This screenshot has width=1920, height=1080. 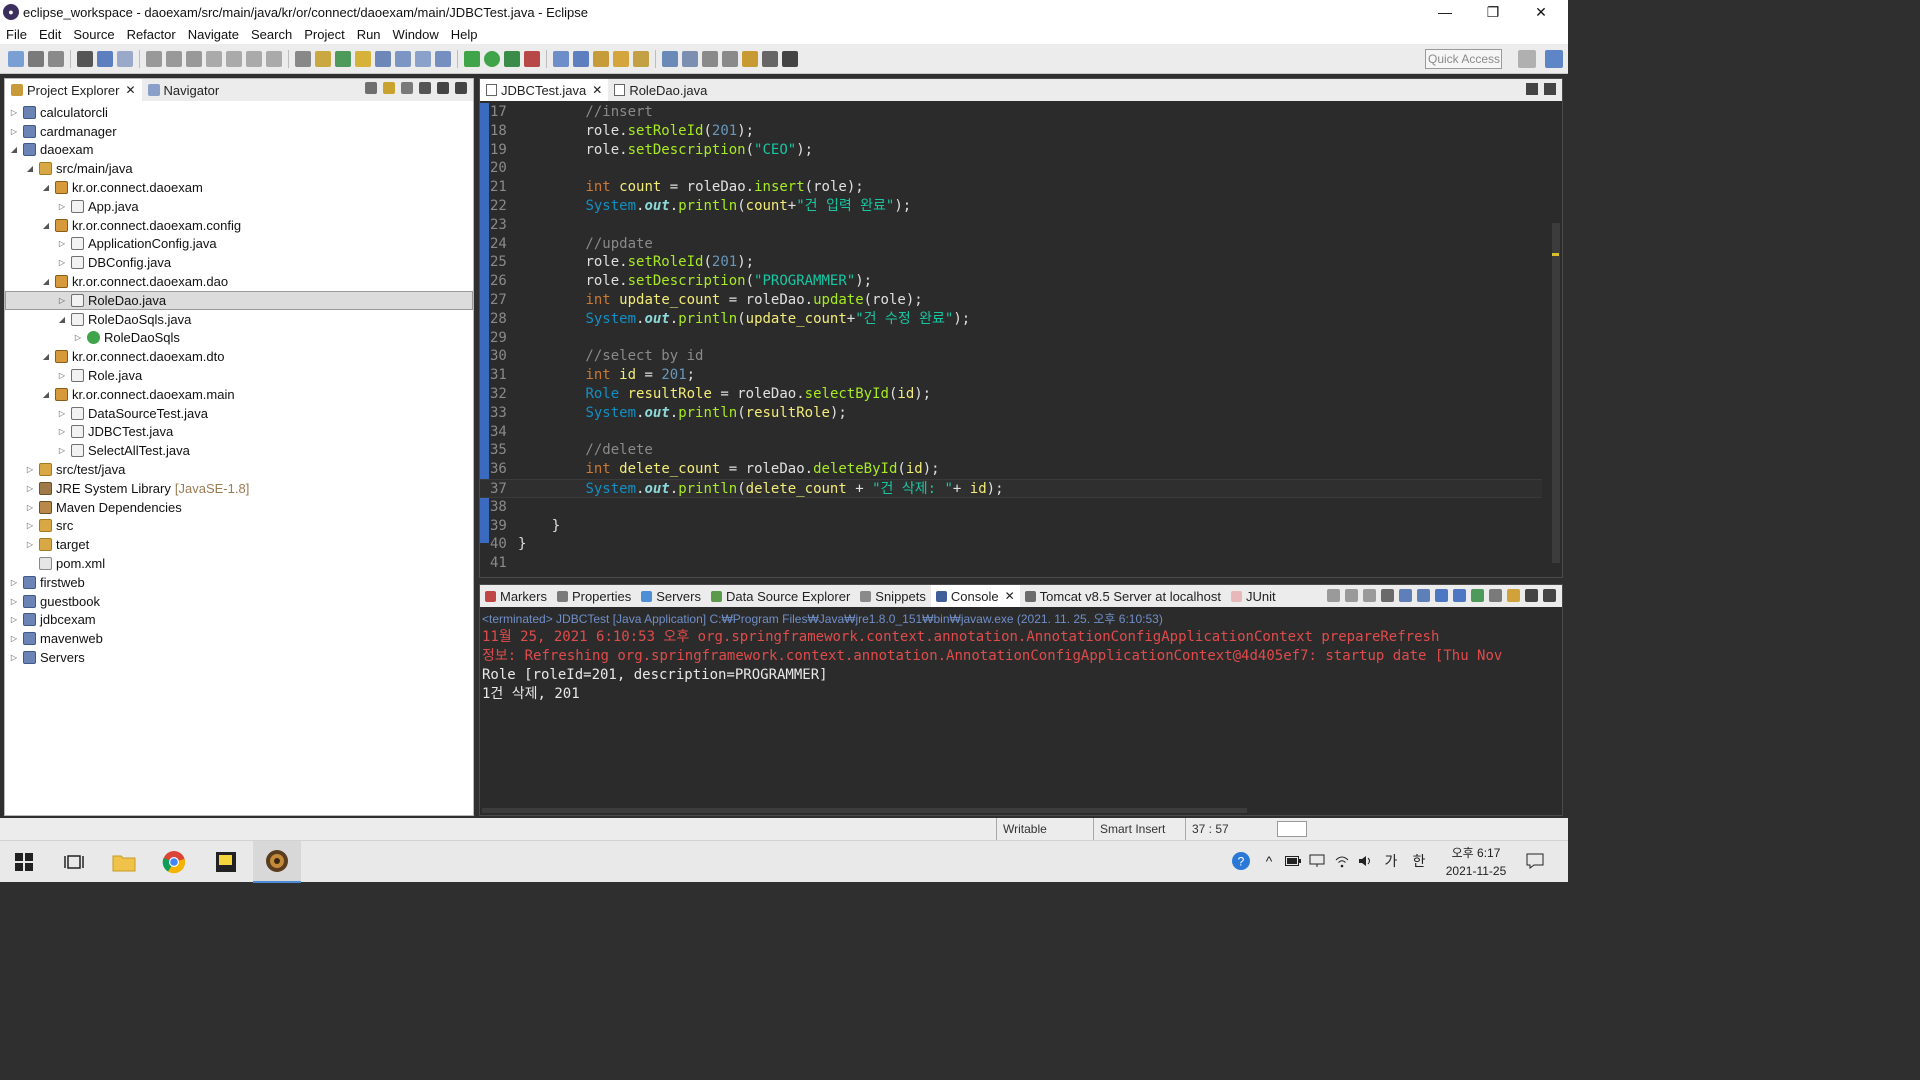 What do you see at coordinates (124, 862) in the screenshot?
I see `file-explorer-button` at bounding box center [124, 862].